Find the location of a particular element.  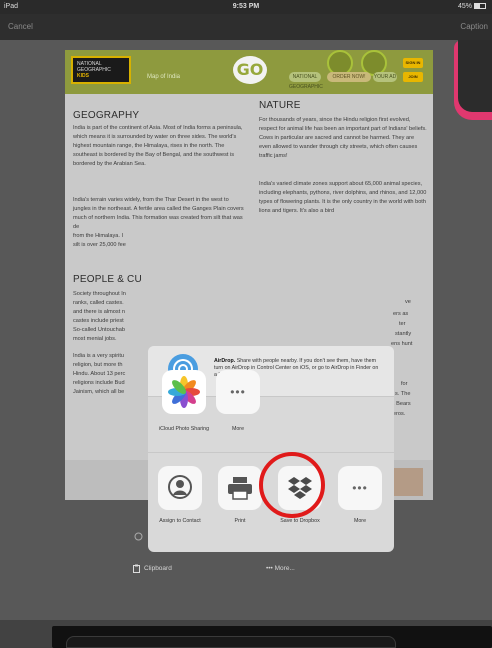

nature-fragment: s. The is located at coordinates (403, 394).